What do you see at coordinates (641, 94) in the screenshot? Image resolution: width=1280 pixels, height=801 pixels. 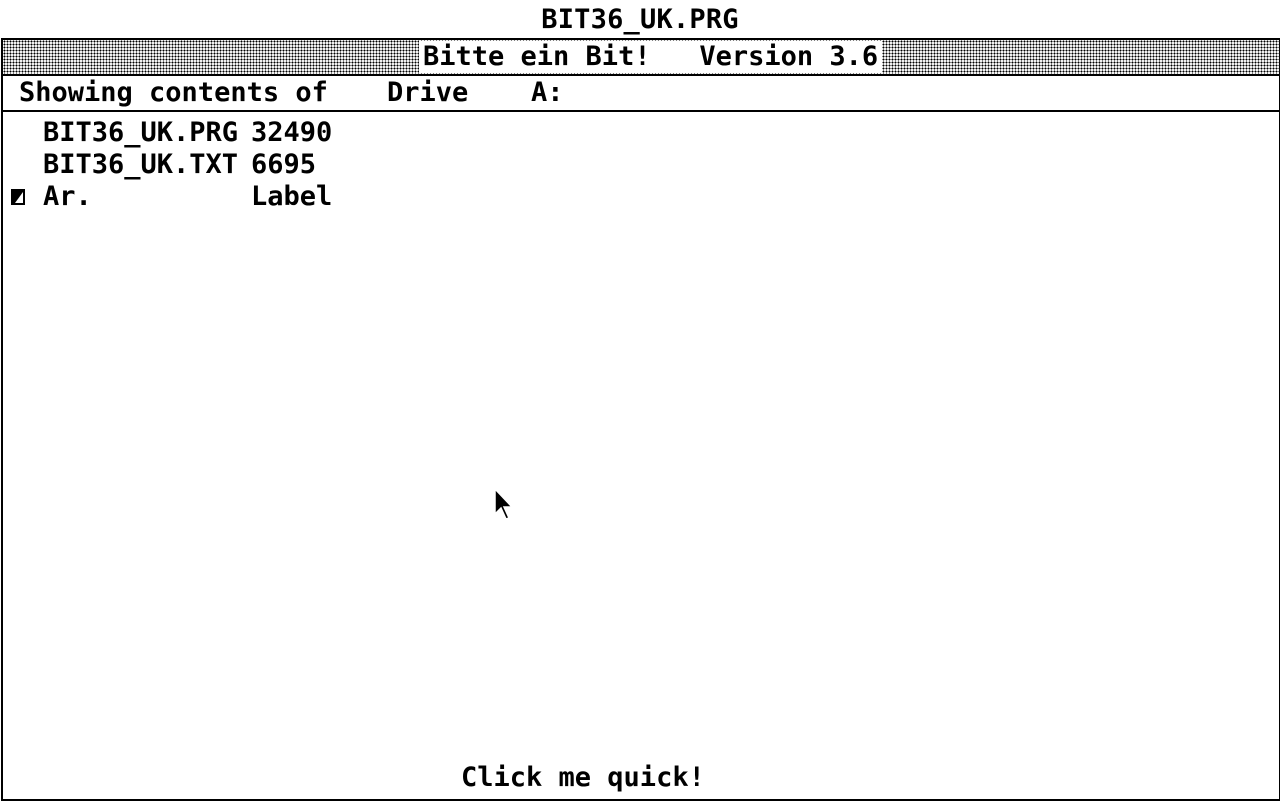 I see `drive-info-bar: Showing contents of Drive A:` at bounding box center [641, 94].